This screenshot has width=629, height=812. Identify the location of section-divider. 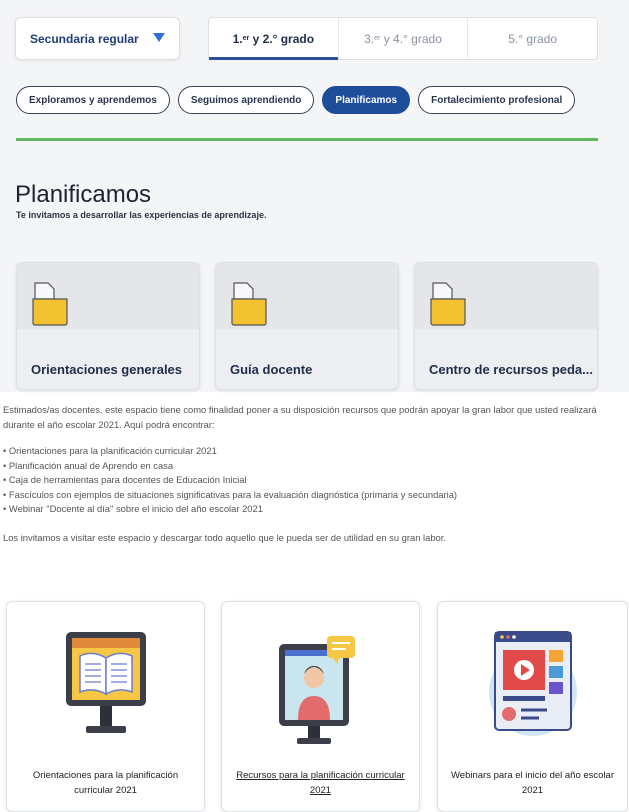
(307, 139).